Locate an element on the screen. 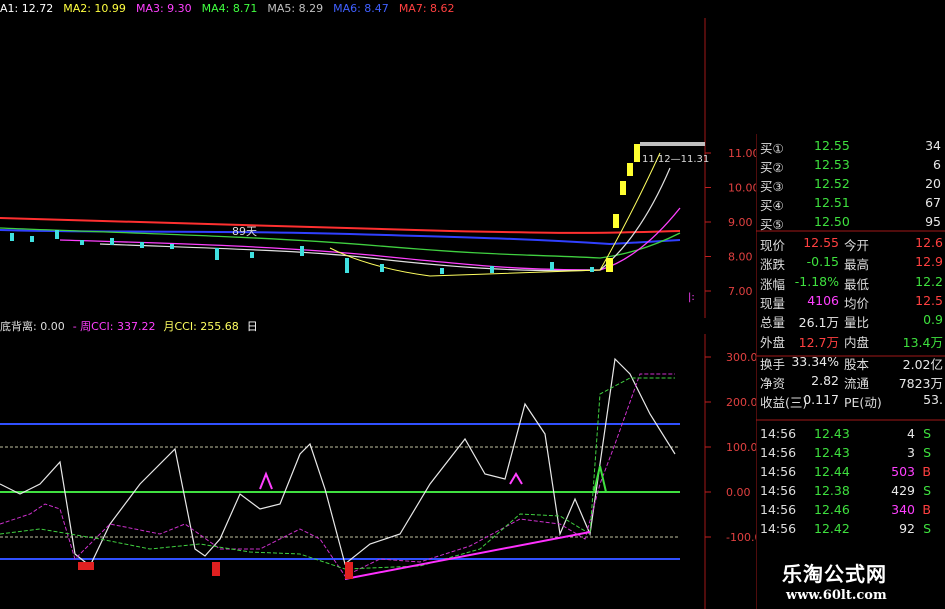 This screenshot has height=609, width=945. stat-label: 涨幅 is located at coordinates (773, 284).